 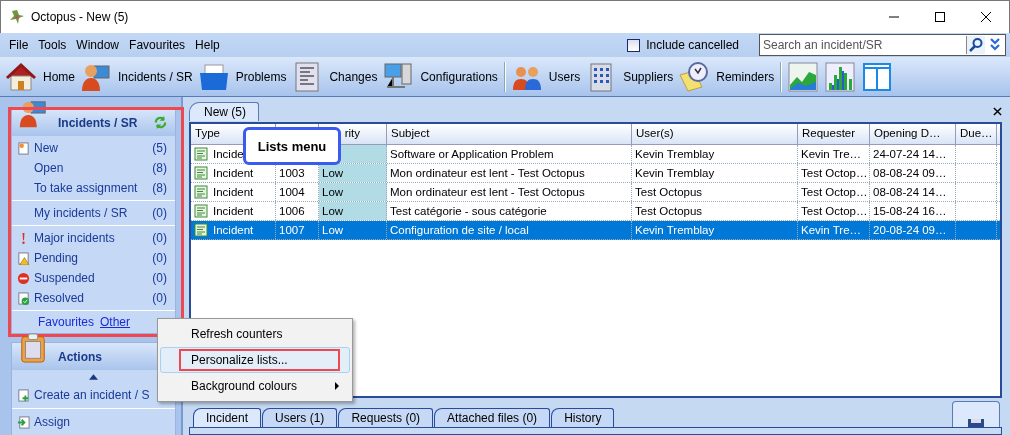 What do you see at coordinates (19, 45) in the screenshot?
I see `menu-item: File` at bounding box center [19, 45].